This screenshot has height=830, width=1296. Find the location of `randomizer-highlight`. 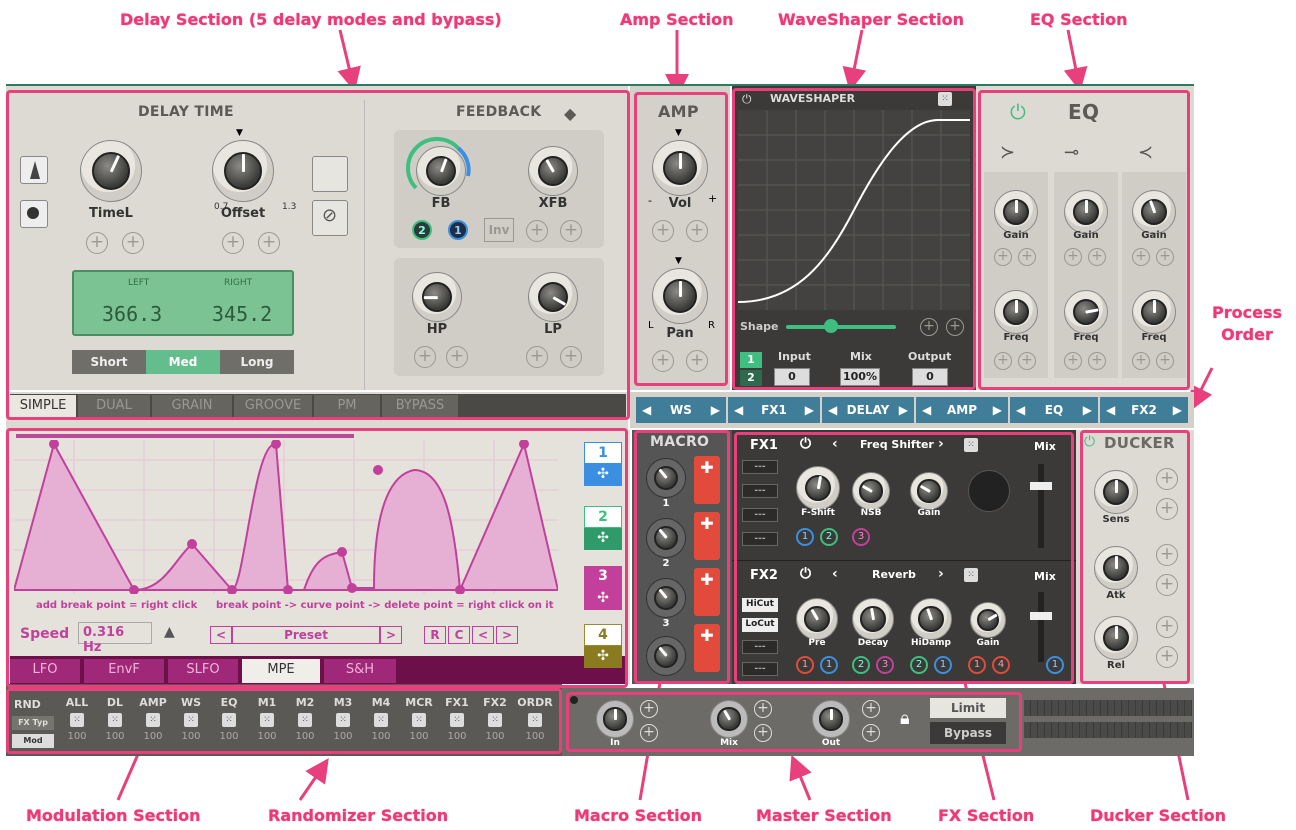

randomizer-highlight is located at coordinates (284, 721).